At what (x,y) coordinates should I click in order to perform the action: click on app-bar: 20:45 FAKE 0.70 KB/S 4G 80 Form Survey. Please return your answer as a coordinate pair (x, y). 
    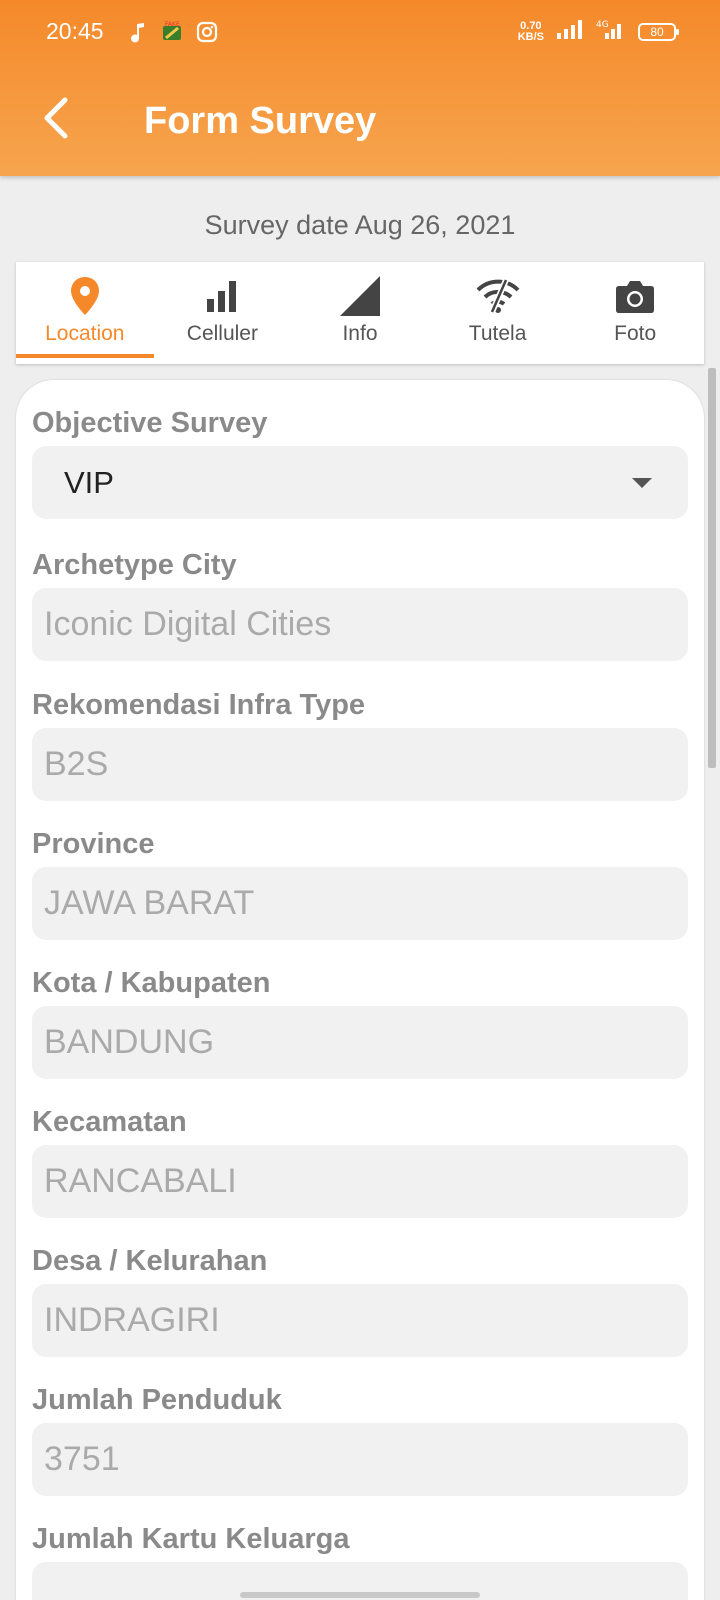
    Looking at the image, I should click on (360, 88).